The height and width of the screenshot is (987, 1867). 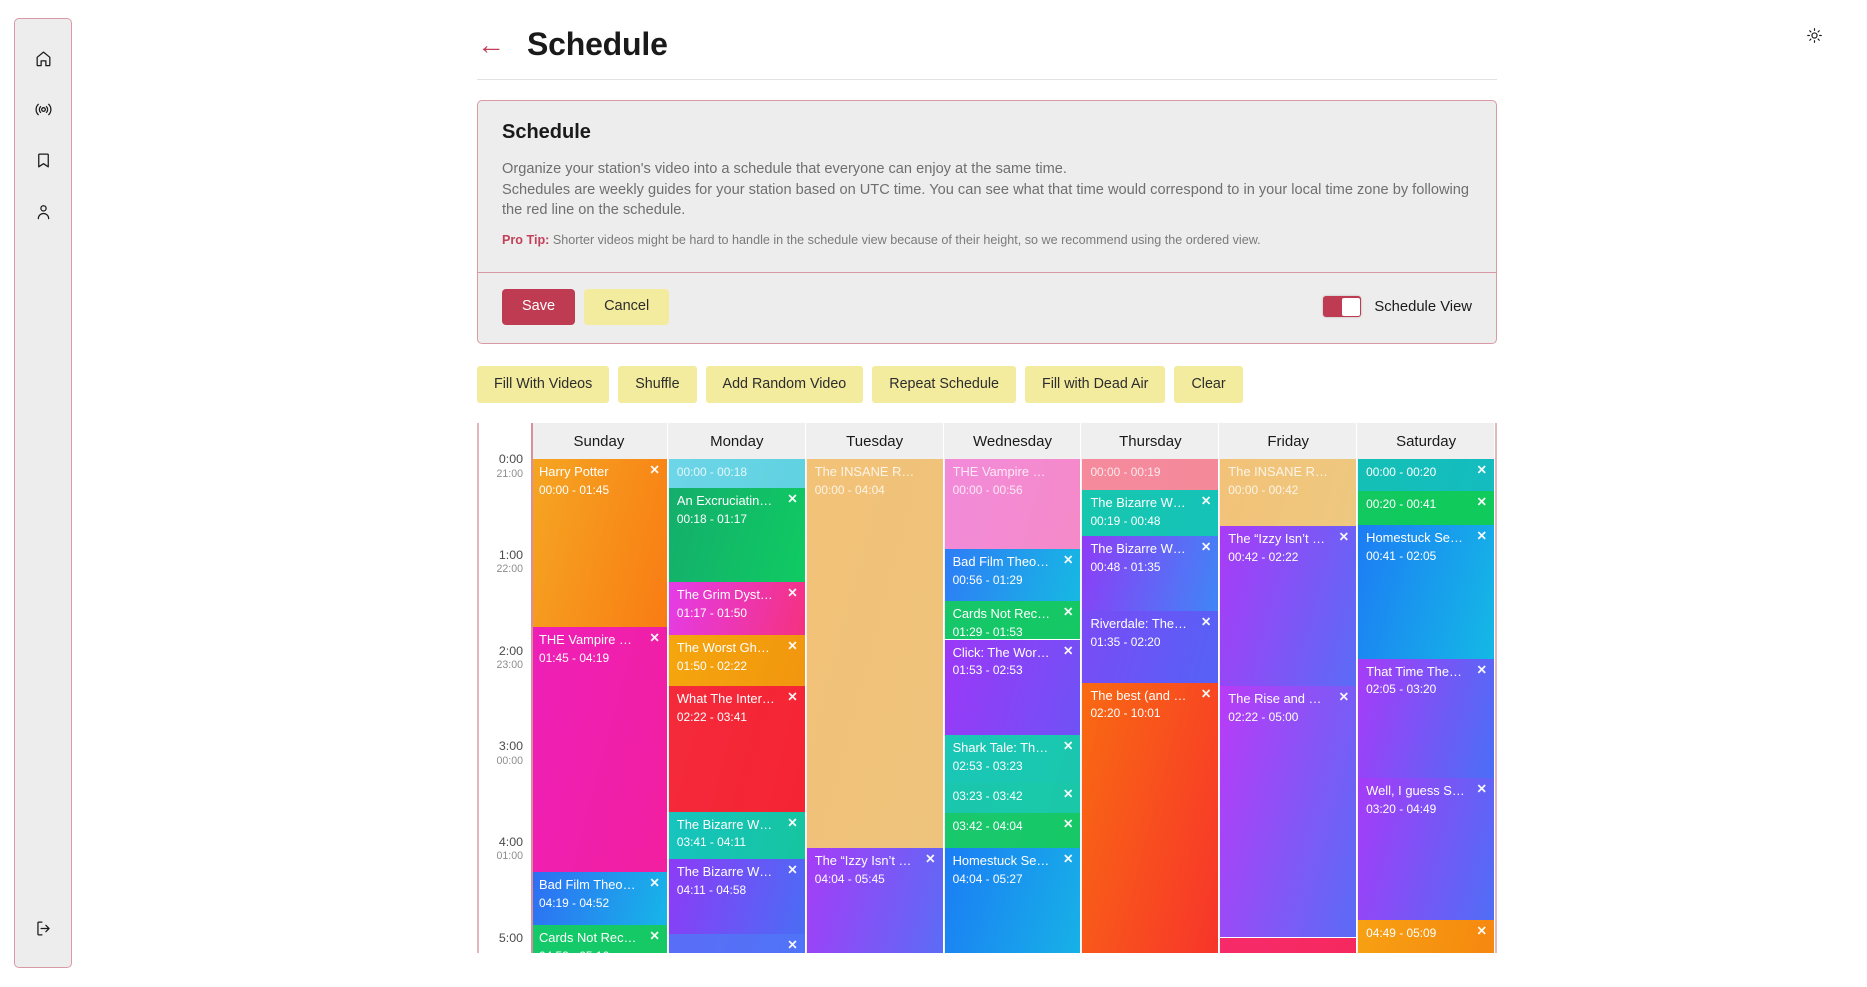 What do you see at coordinates (43, 109) in the screenshot?
I see `sidebar-item-broadcast` at bounding box center [43, 109].